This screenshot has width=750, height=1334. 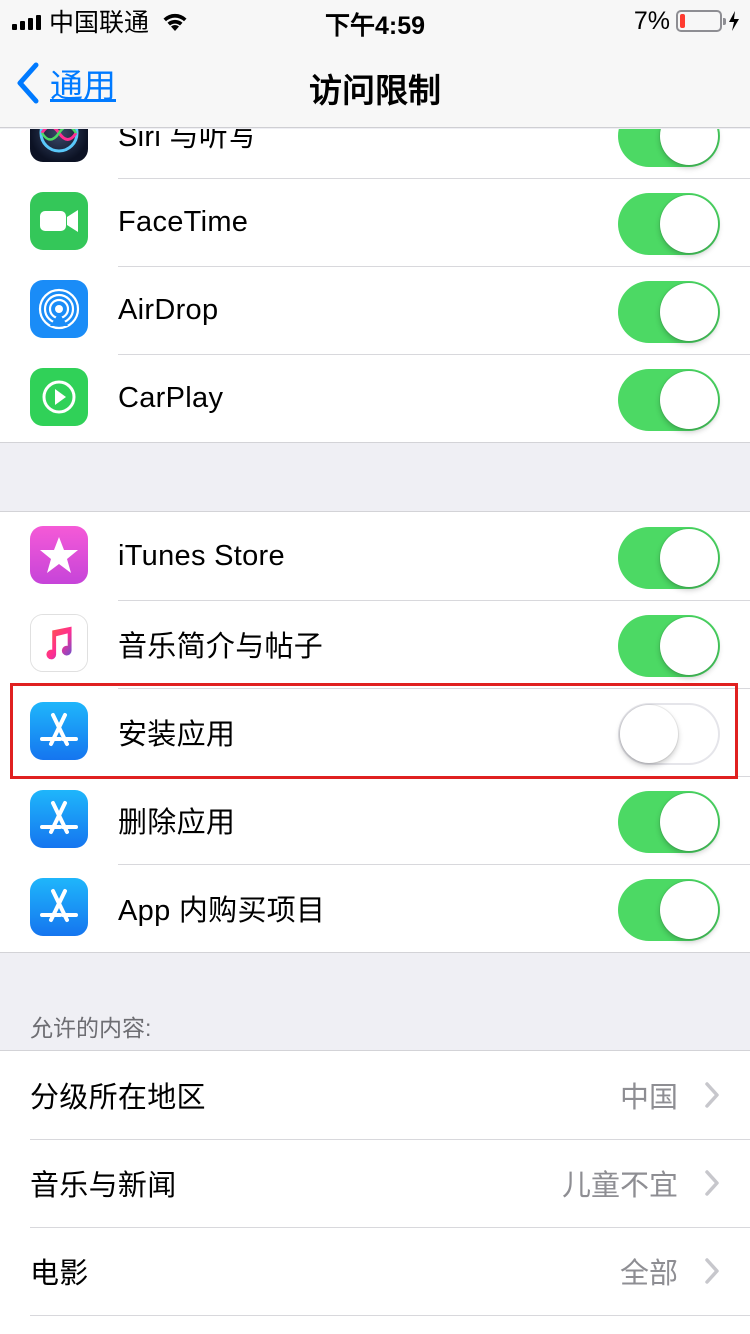 I want to click on list-item-carplay: CarPlay, so click(x=375, y=398).